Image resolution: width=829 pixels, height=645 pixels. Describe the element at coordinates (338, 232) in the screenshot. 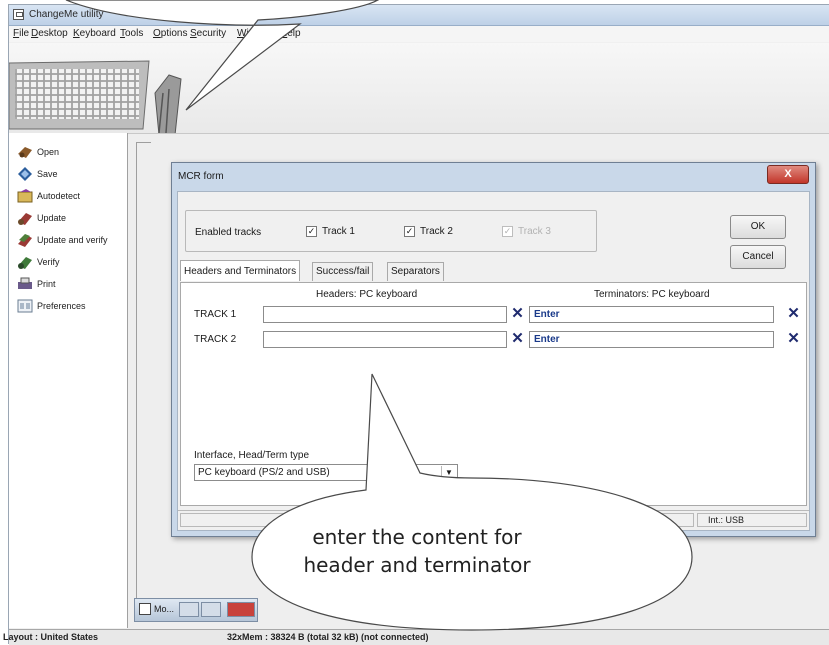

I see `track-1-label: Track 1` at that location.